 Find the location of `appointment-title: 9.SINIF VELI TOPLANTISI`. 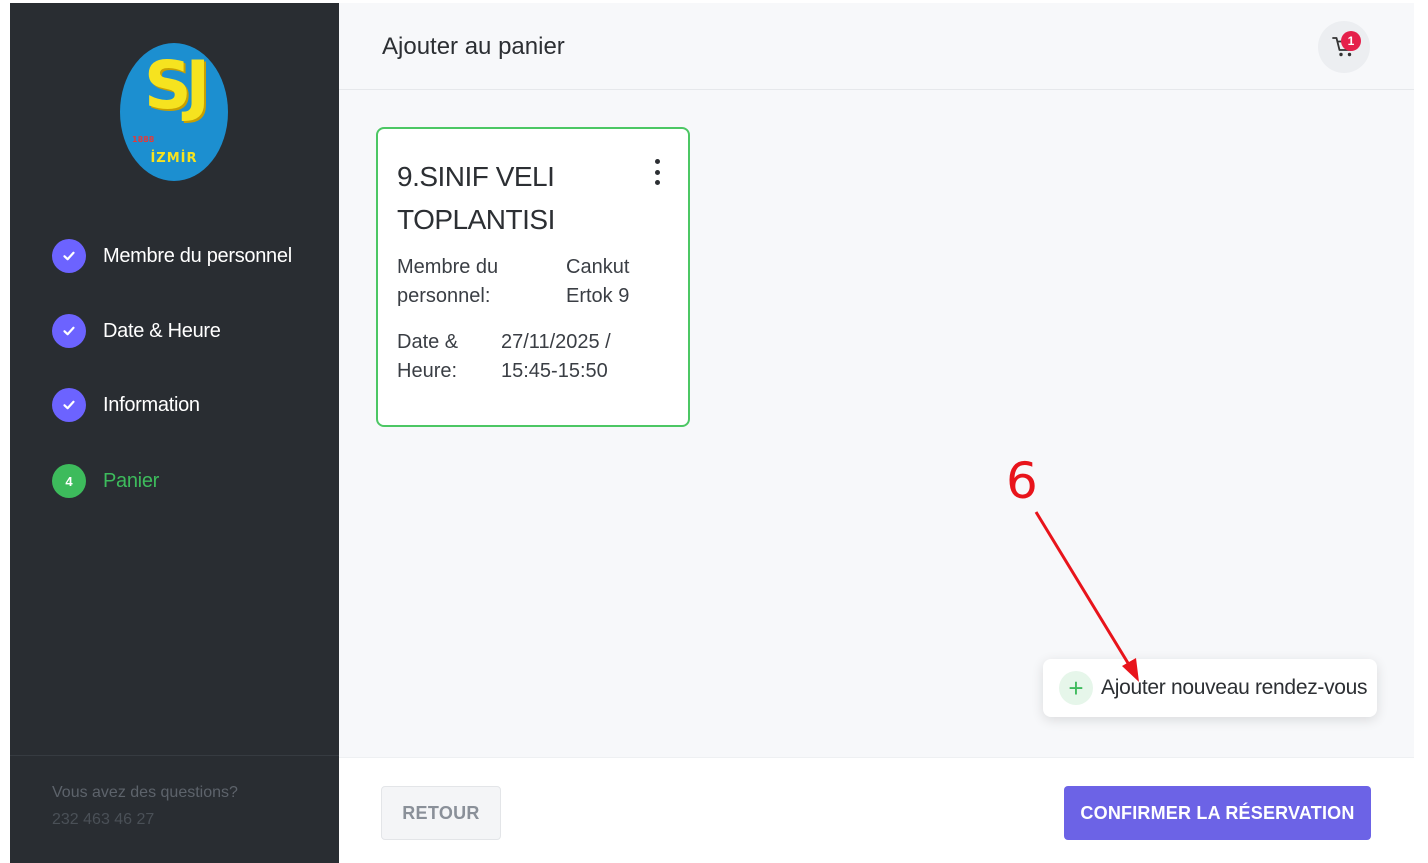

appointment-title: 9.SINIF VELI TOPLANTISI is located at coordinates (476, 198).